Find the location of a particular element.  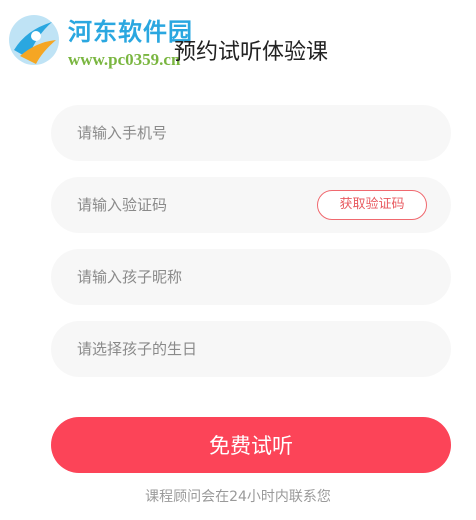

child-birthday-picker is located at coordinates (192, 349).